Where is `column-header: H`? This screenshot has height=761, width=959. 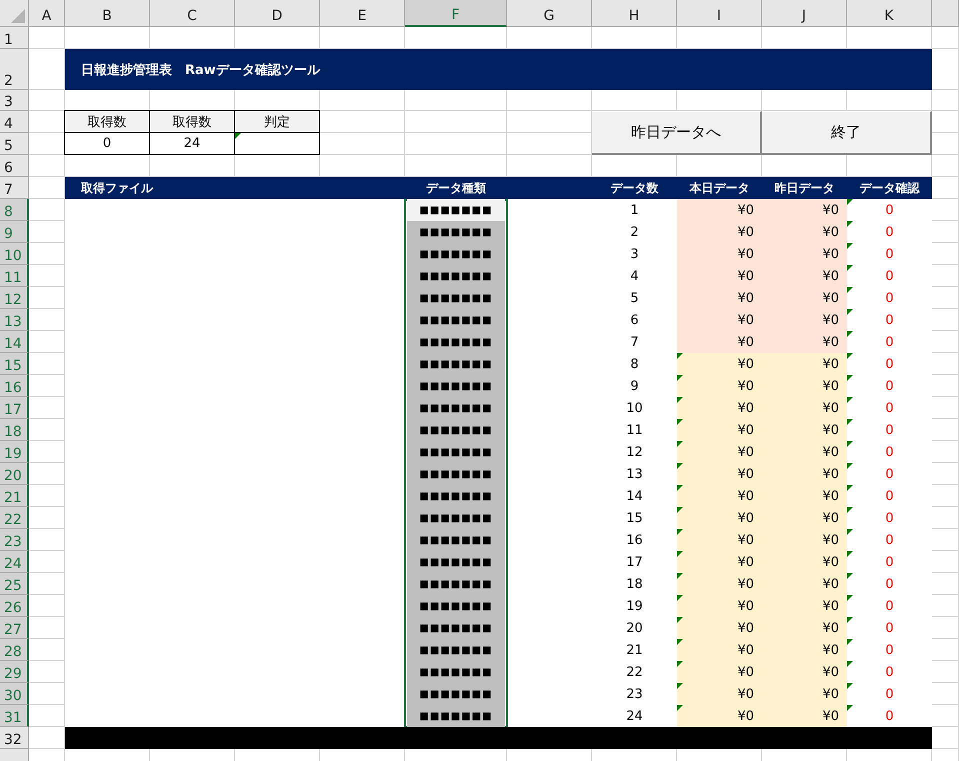
column-header: H is located at coordinates (634, 13).